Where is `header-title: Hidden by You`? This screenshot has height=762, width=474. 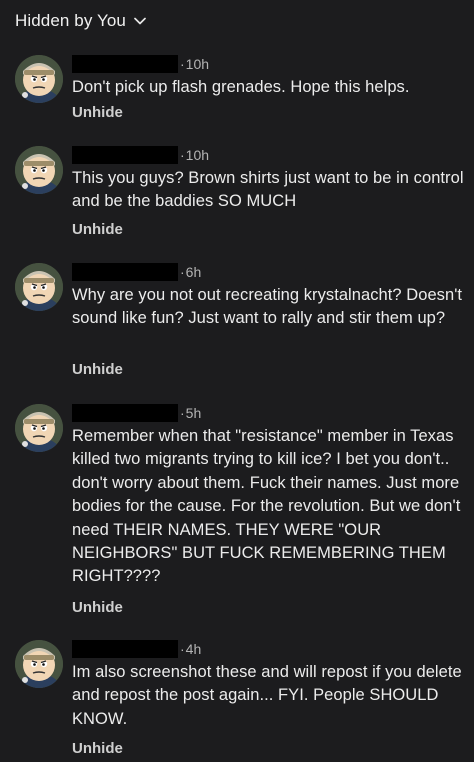
header-title: Hidden by You is located at coordinates (70, 20).